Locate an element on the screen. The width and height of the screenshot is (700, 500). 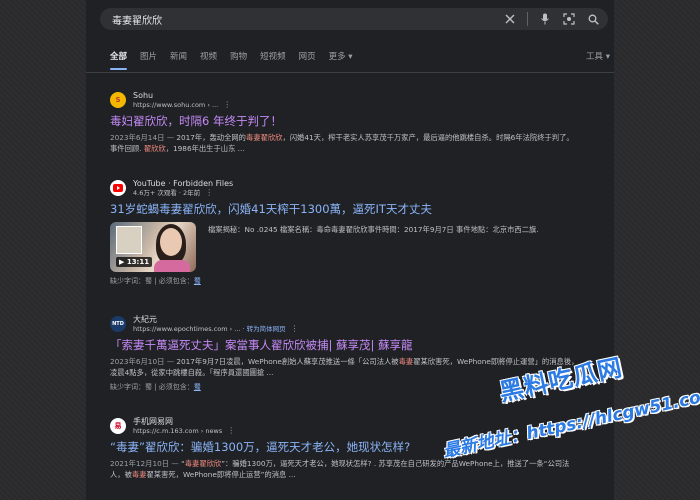
source-name: 手机网易网 is located at coordinates (153, 421).